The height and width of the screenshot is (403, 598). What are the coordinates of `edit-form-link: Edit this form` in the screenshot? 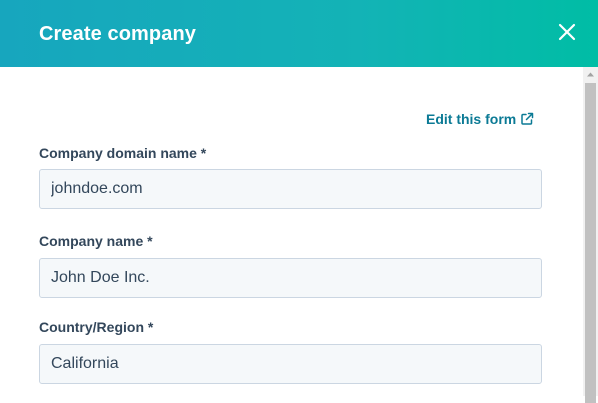 It's located at (480, 119).